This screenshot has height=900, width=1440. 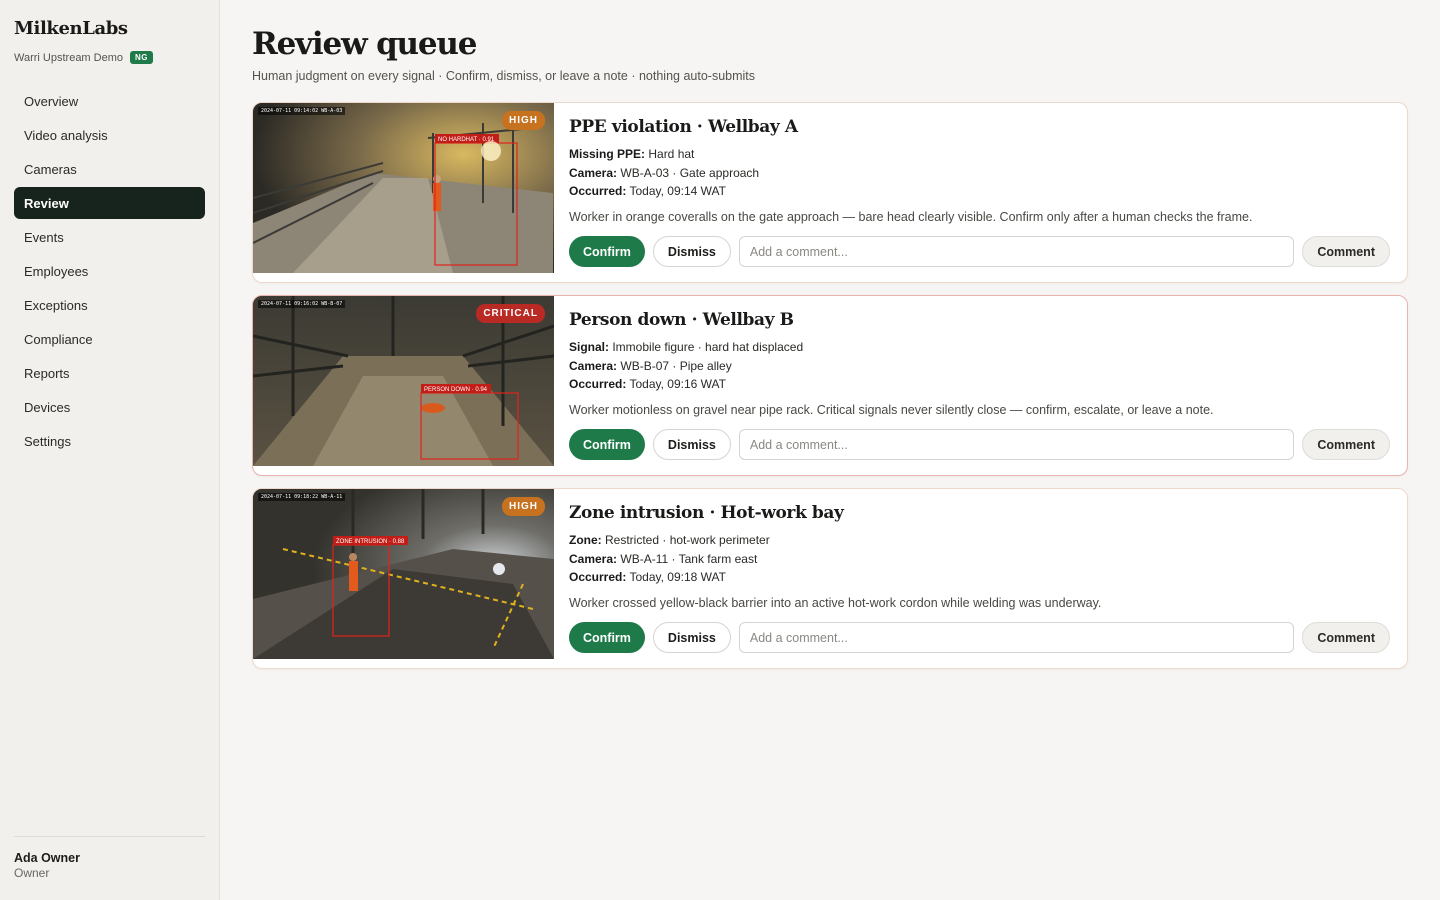 I want to click on sidebar-item-compliance: Compliance, so click(x=109, y=339).